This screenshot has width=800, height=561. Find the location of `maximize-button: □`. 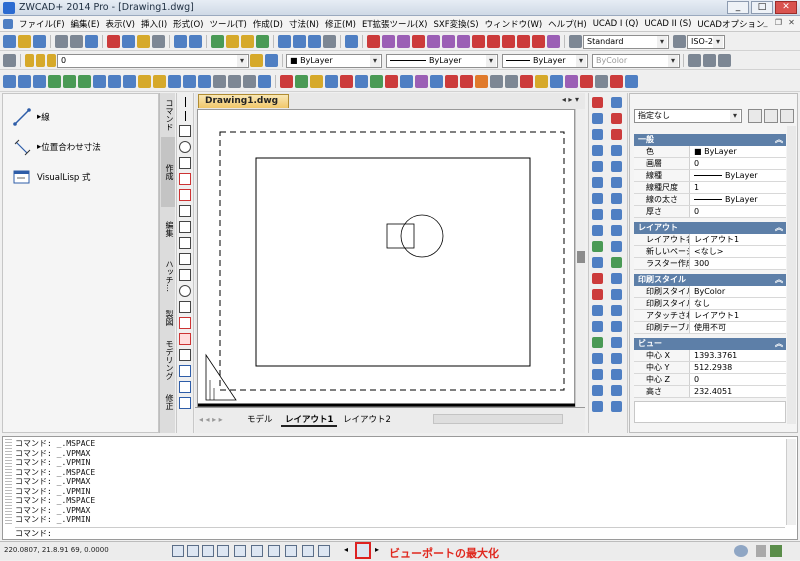

maximize-button: □ is located at coordinates (762, 7).